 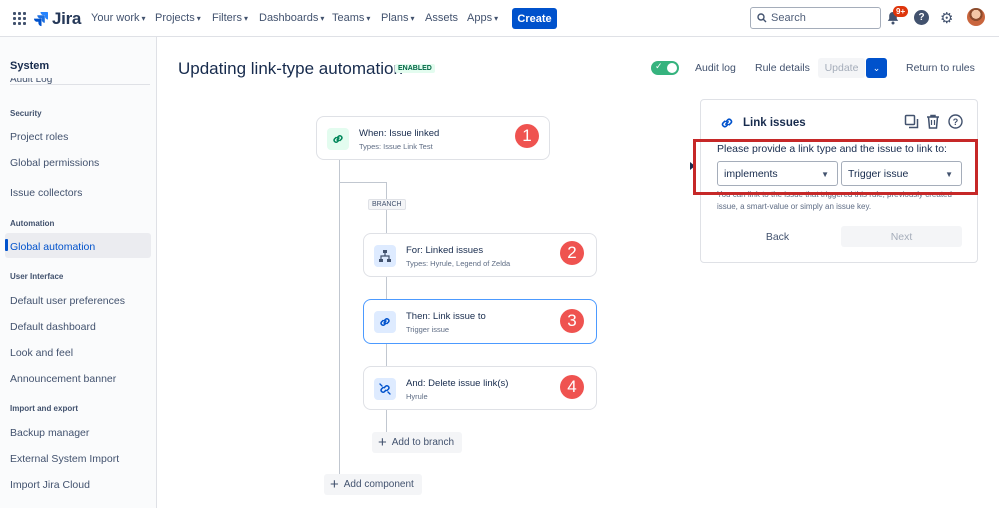 I want to click on trigger-title: When: Issue linked, so click(x=399, y=133).